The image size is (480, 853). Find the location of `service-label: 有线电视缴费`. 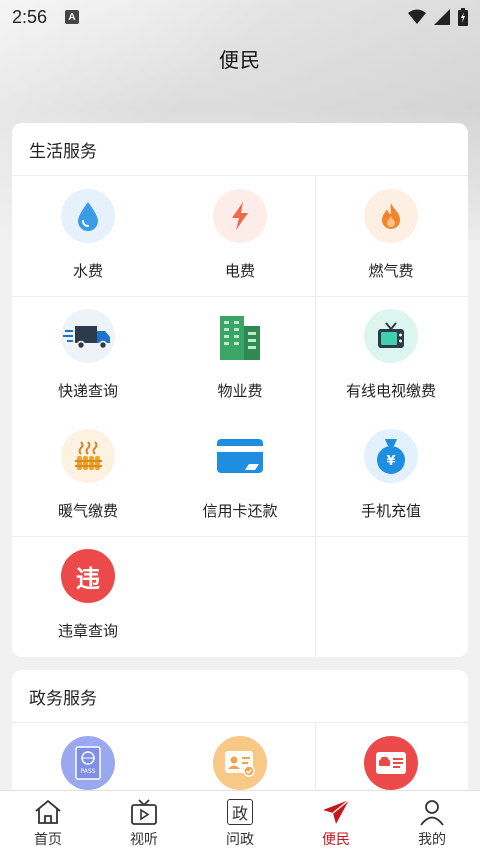

service-label: 有线电视缴费 is located at coordinates (390, 391).